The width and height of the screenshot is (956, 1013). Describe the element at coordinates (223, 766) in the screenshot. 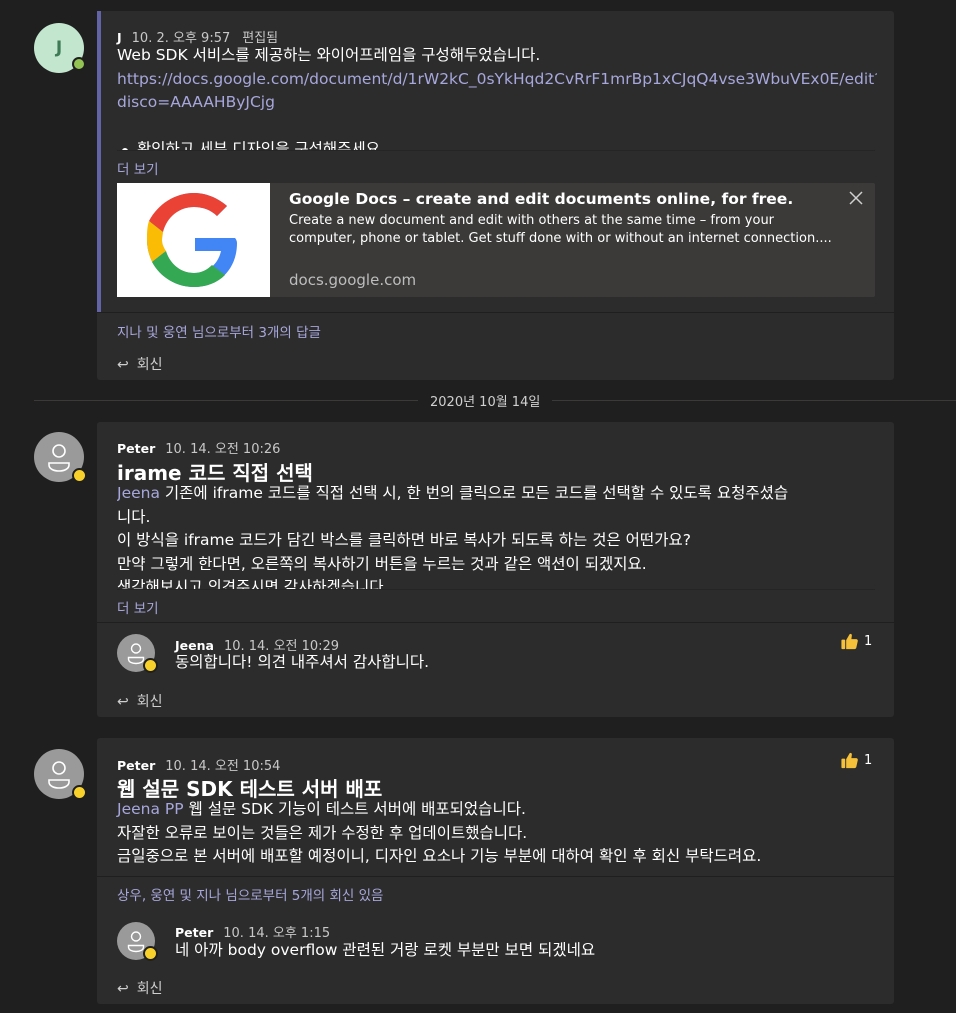

I see `timestamp: 10. 14. 오전 10:54` at that location.